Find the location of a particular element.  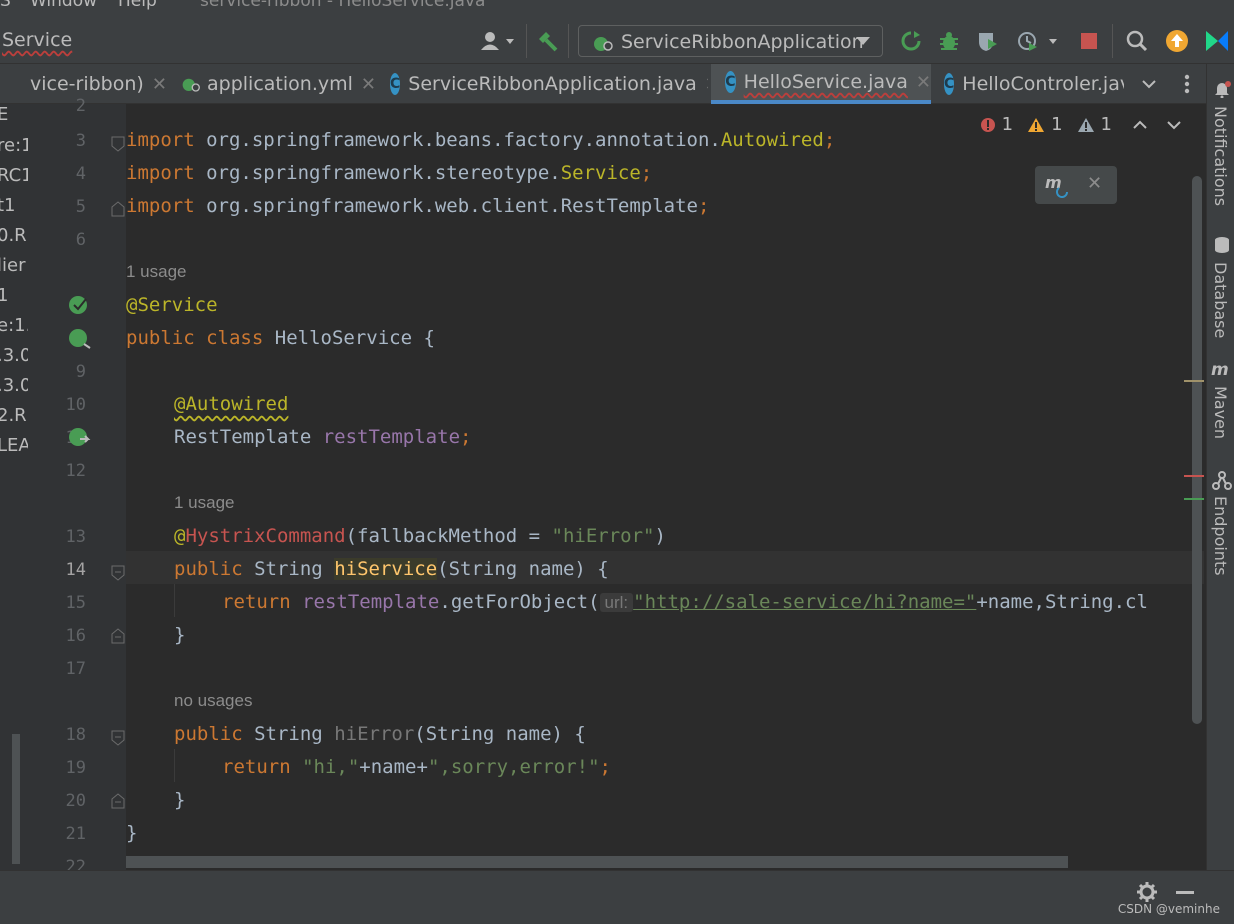

database-tool: Database is located at coordinates (1220, 300).